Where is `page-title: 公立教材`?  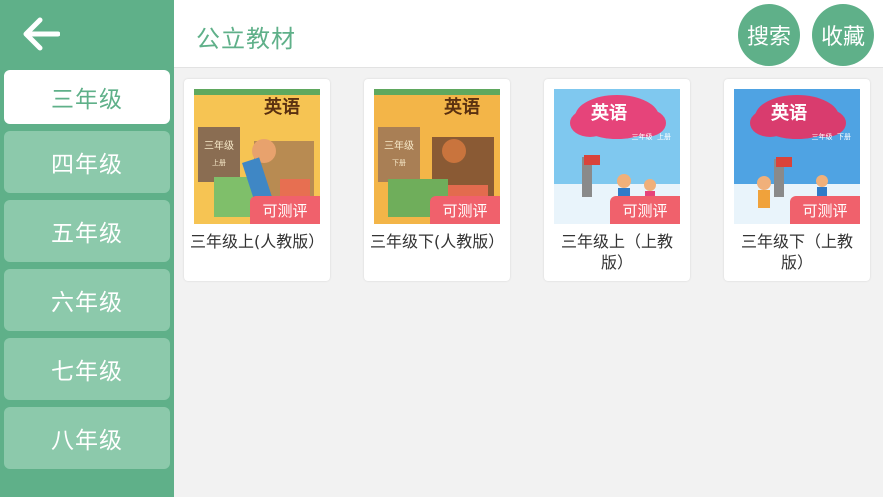
page-title: 公立教材 is located at coordinates (246, 39).